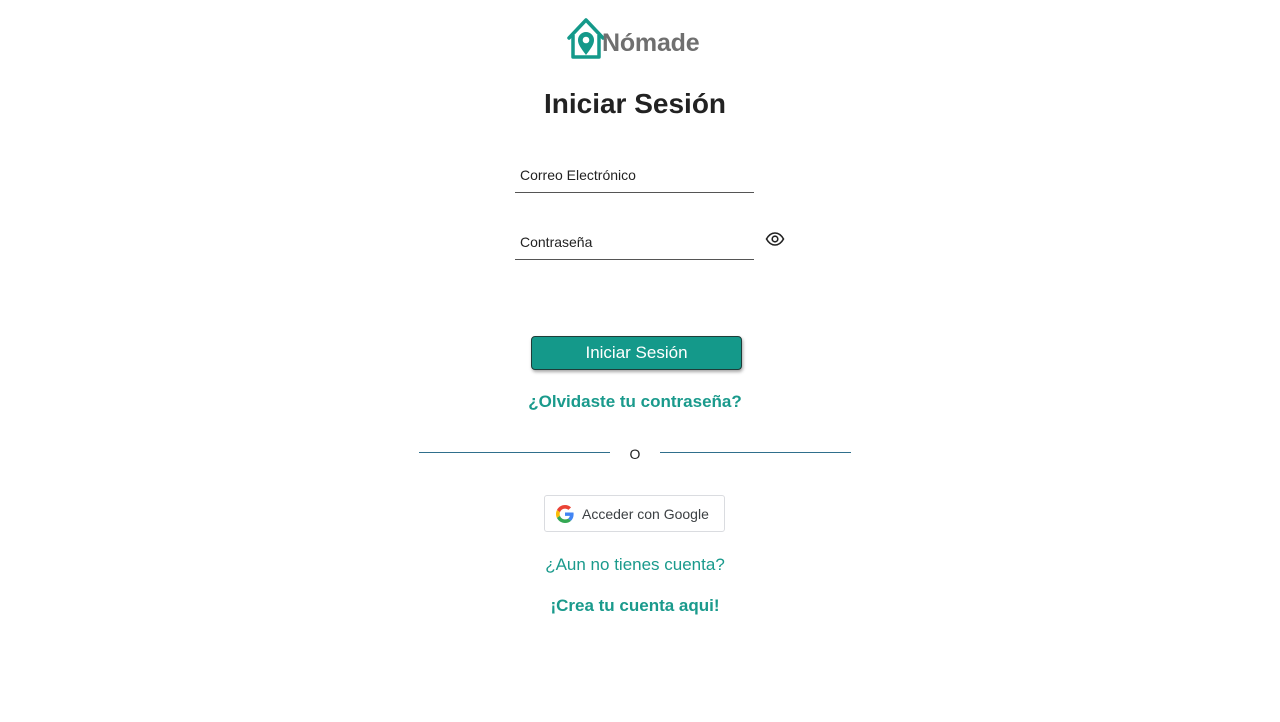 This screenshot has height=722, width=1280. I want to click on divider-line-left, so click(514, 452).